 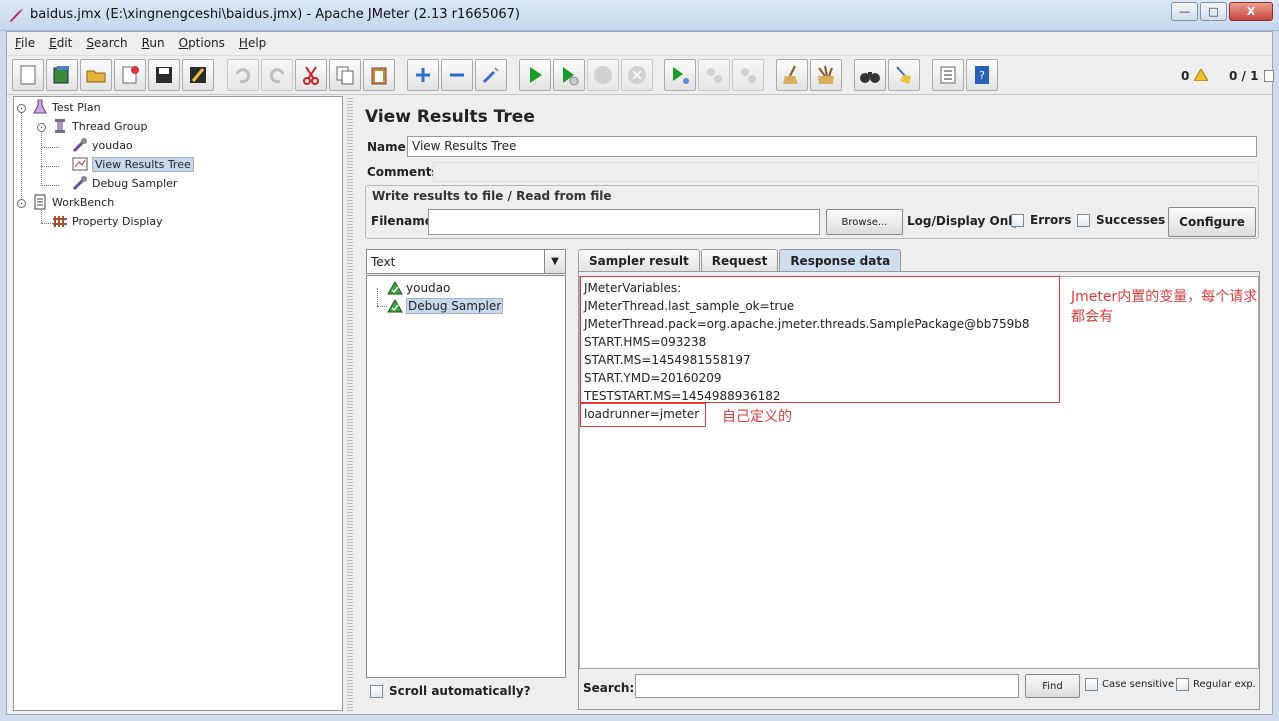 I want to click on menu-edit: Edit, so click(x=60, y=43).